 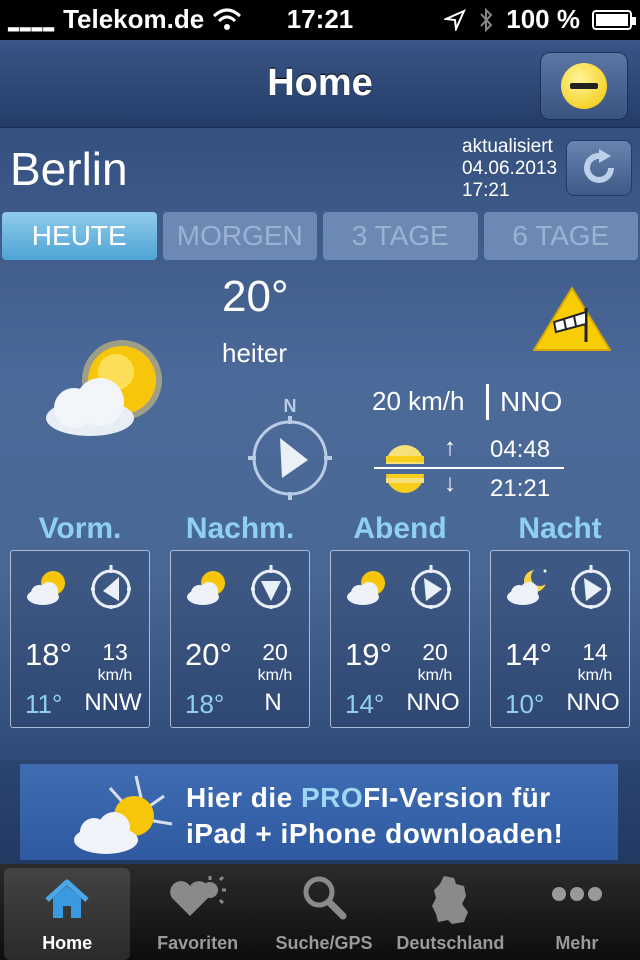 What do you see at coordinates (469, 468) in the screenshot?
I see `sun-divider` at bounding box center [469, 468].